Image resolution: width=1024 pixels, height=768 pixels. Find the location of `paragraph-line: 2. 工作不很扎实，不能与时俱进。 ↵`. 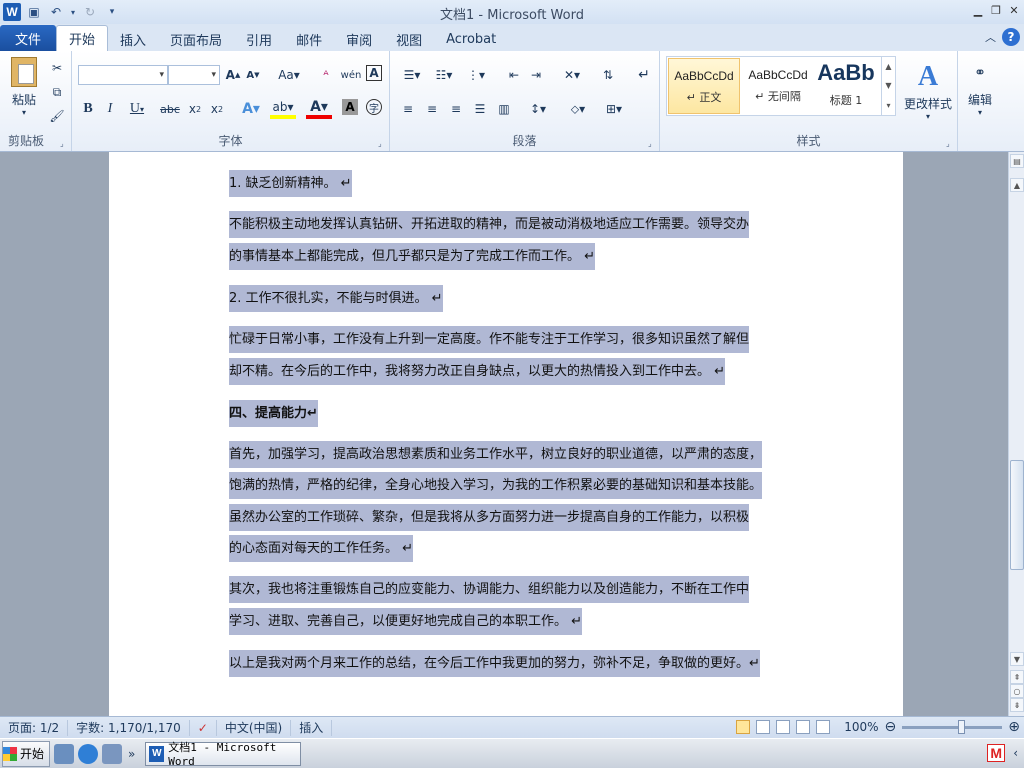

paragraph-line: 2. 工作不很扎实，不能与时俱进。 ↵ is located at coordinates (336, 298).